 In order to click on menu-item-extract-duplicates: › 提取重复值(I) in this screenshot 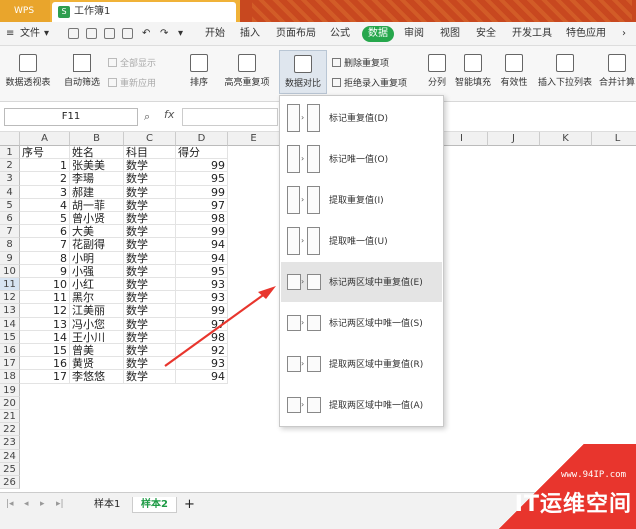, I will do `click(361, 200)`.